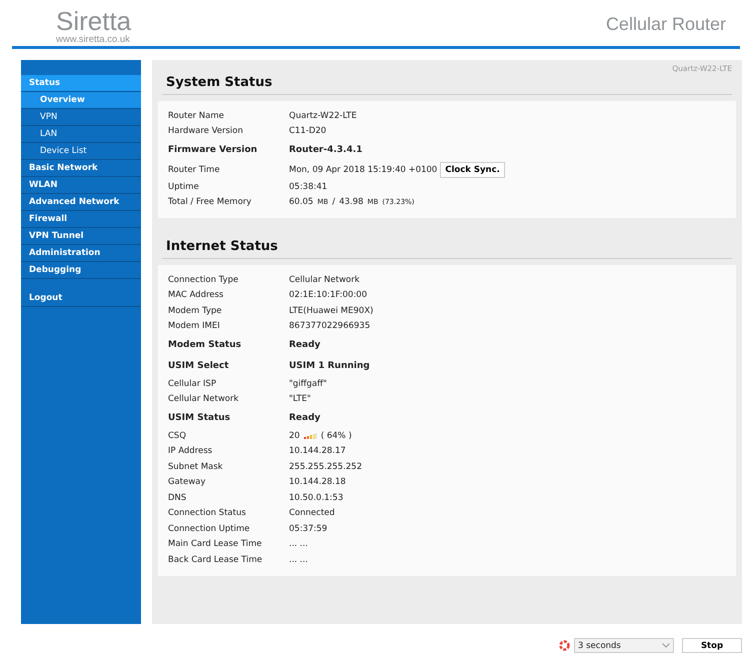  Describe the element at coordinates (81, 298) in the screenshot. I see `sidebar-item: Logout` at that location.